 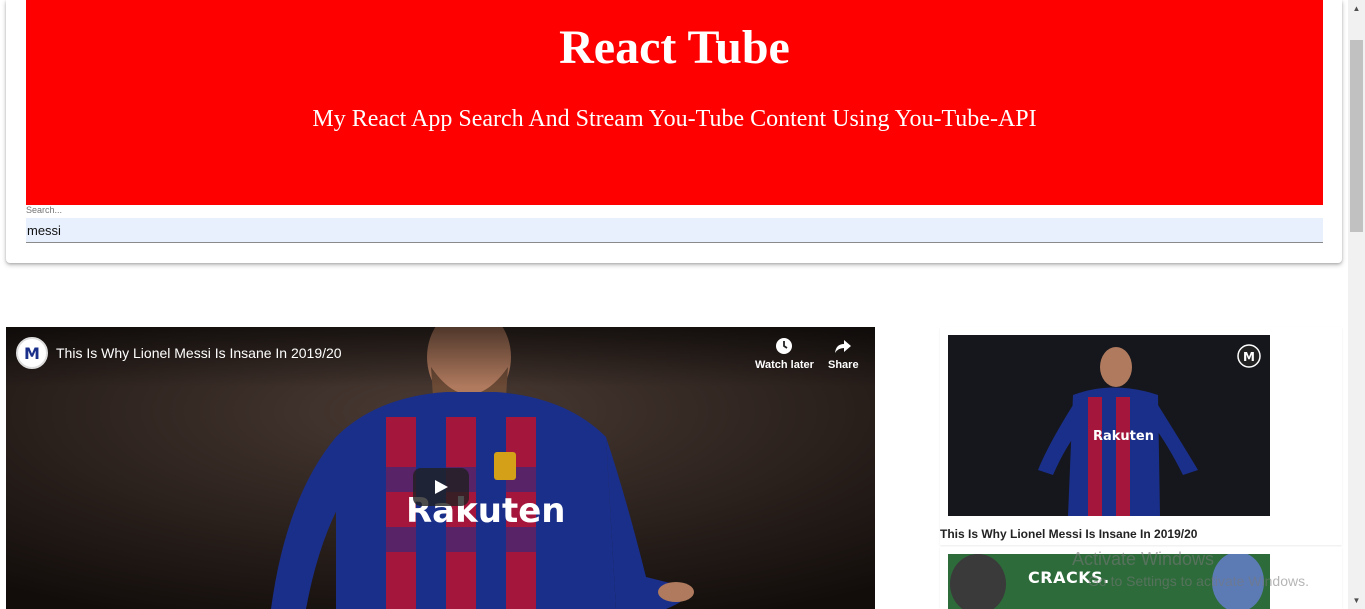 I want to click on share-label: Share, so click(x=843, y=365).